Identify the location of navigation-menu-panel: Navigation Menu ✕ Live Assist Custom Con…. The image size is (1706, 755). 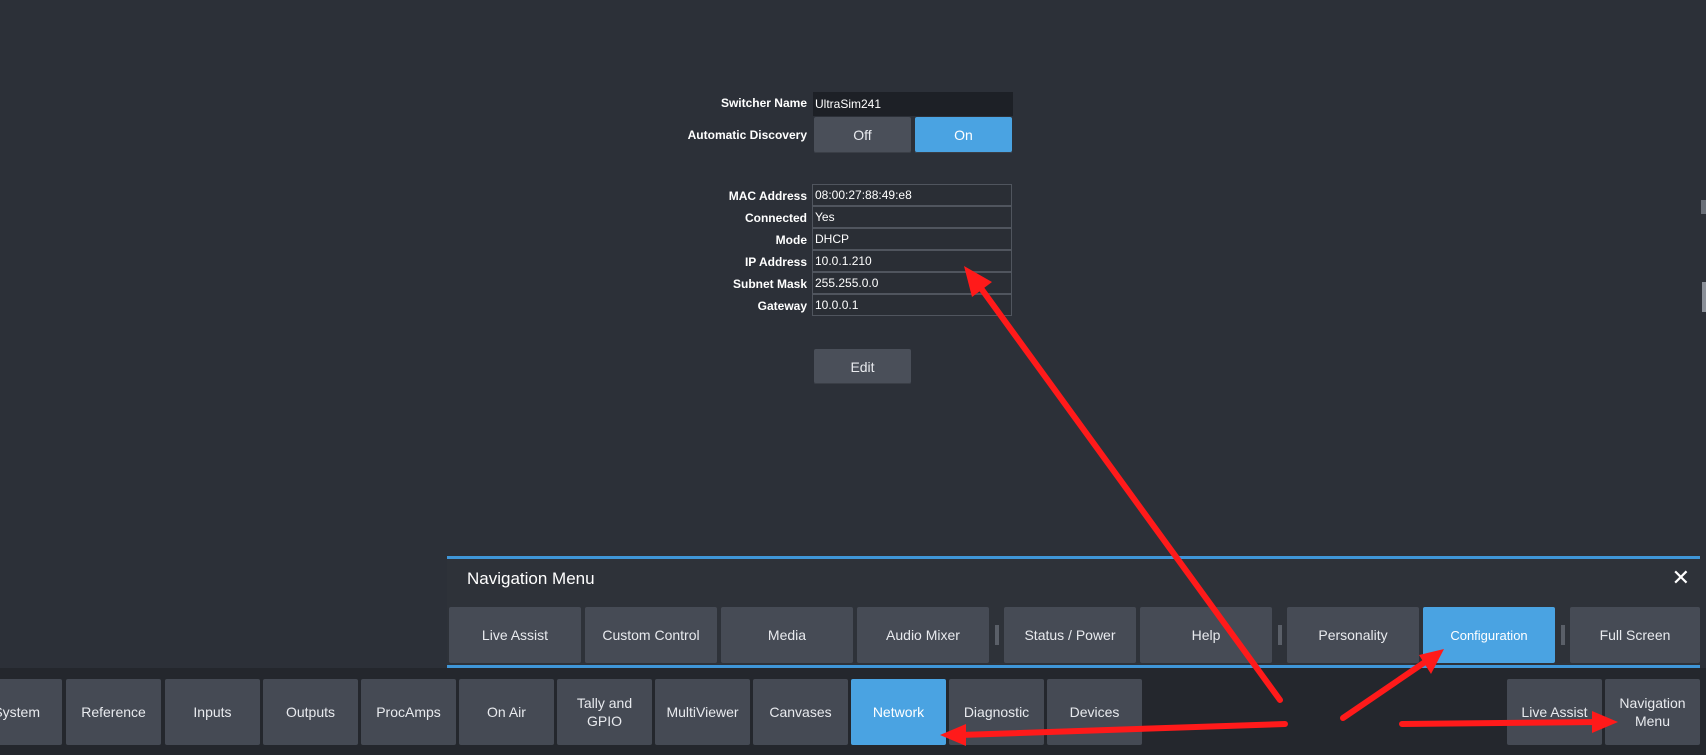
(1073, 617).